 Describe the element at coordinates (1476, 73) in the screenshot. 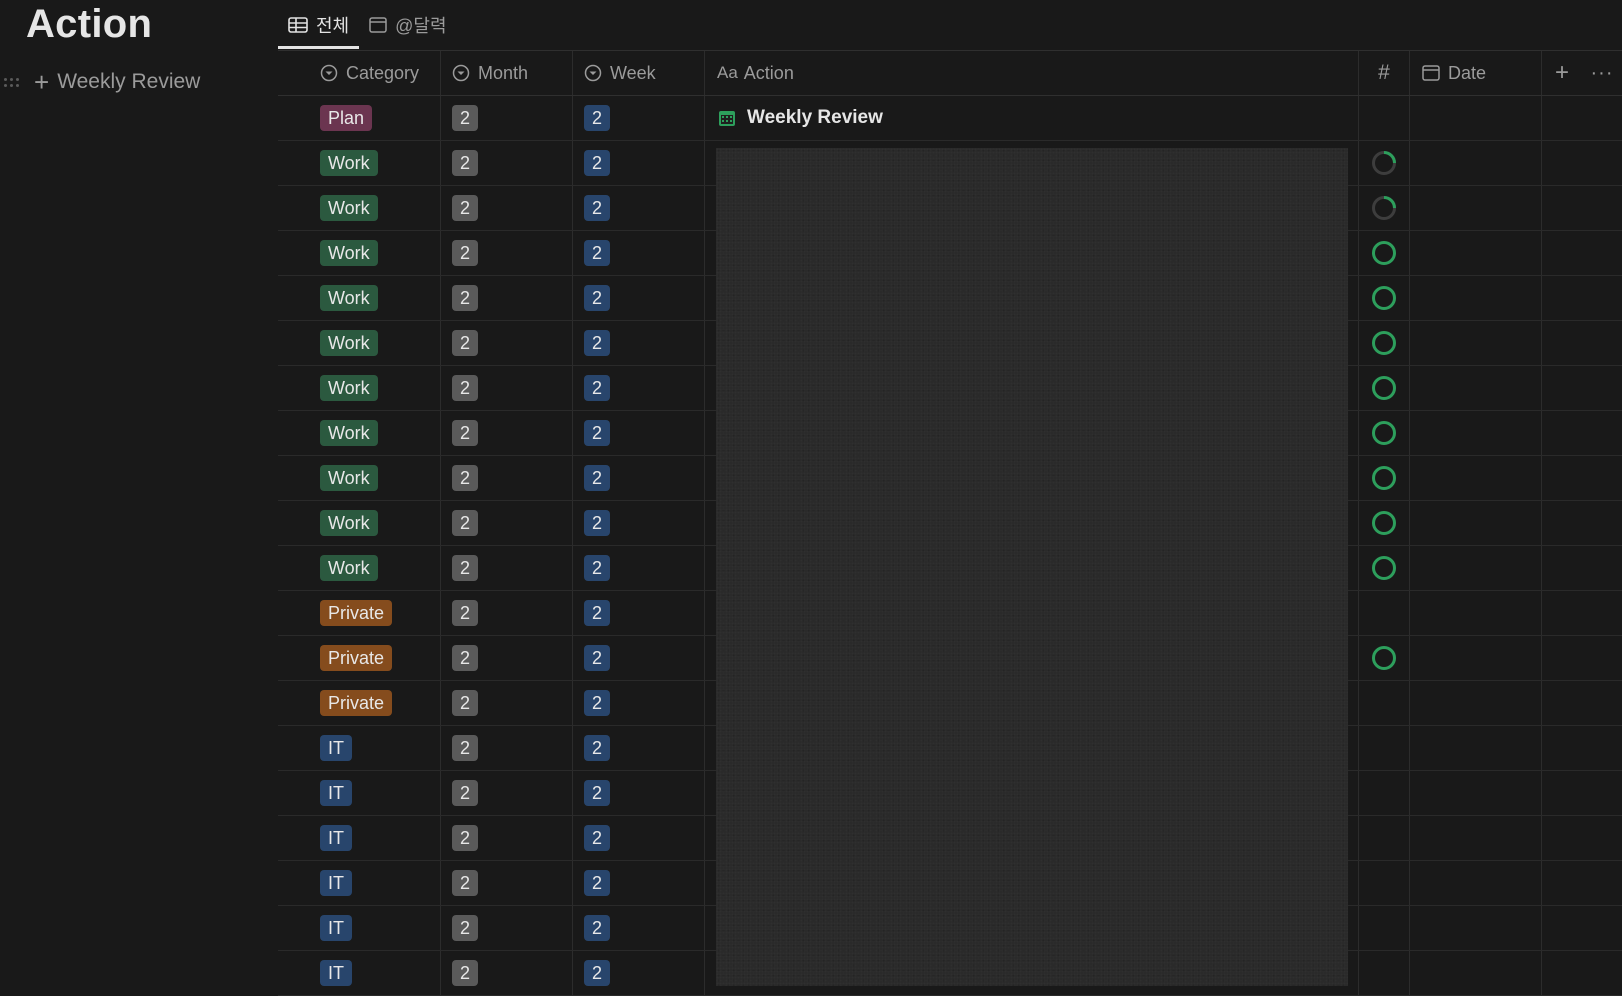

I see `column-header-date: Date` at that location.